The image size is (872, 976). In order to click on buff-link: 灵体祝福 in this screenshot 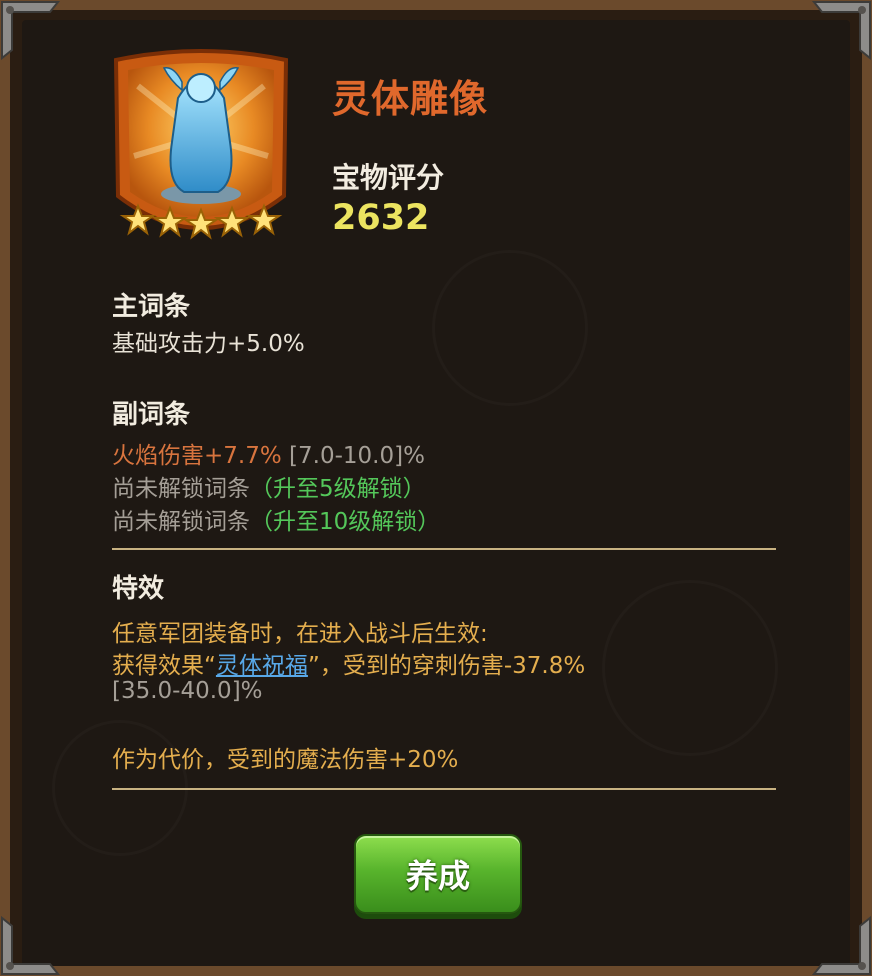, I will do `click(262, 666)`.